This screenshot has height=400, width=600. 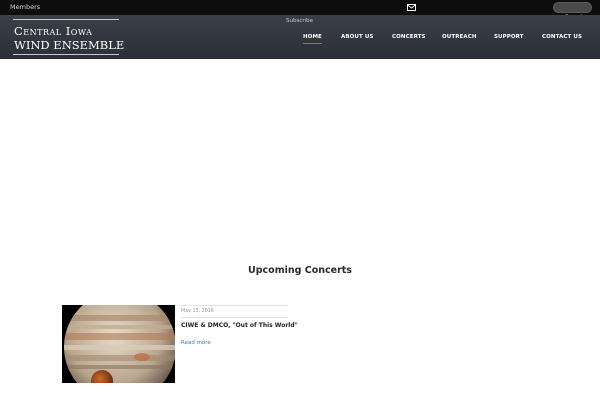 I want to click on nav-support: SUPPORT, so click(x=509, y=37).